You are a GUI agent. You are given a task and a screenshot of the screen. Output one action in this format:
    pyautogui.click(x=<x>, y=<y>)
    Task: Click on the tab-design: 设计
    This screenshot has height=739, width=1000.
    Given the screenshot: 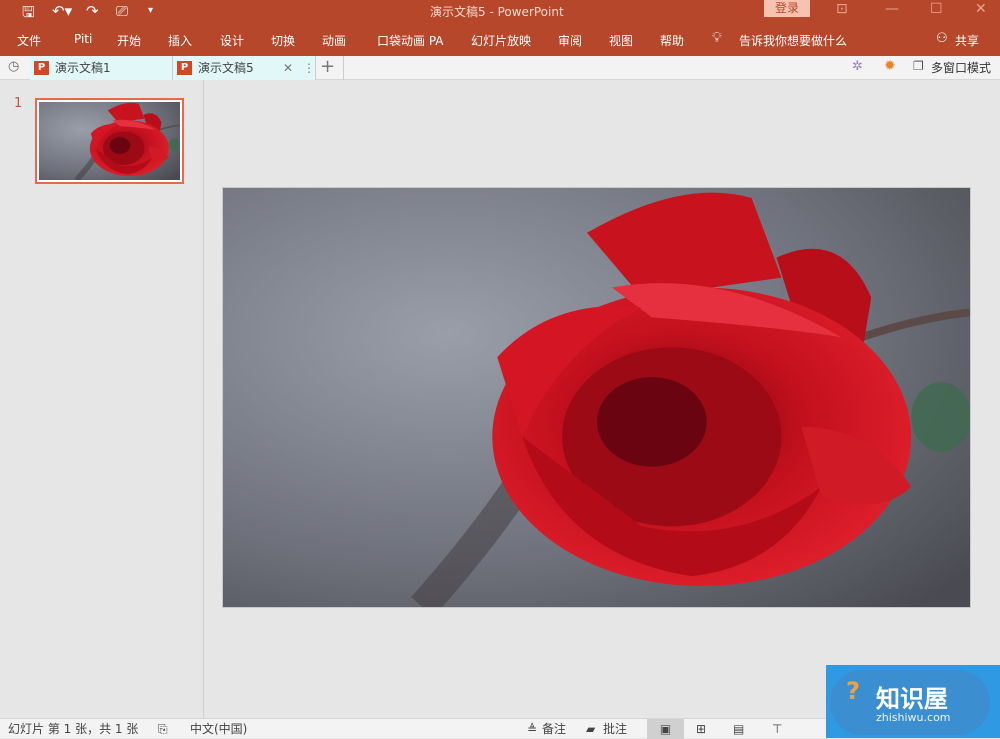 What is the action you would take?
    pyautogui.click(x=232, y=40)
    